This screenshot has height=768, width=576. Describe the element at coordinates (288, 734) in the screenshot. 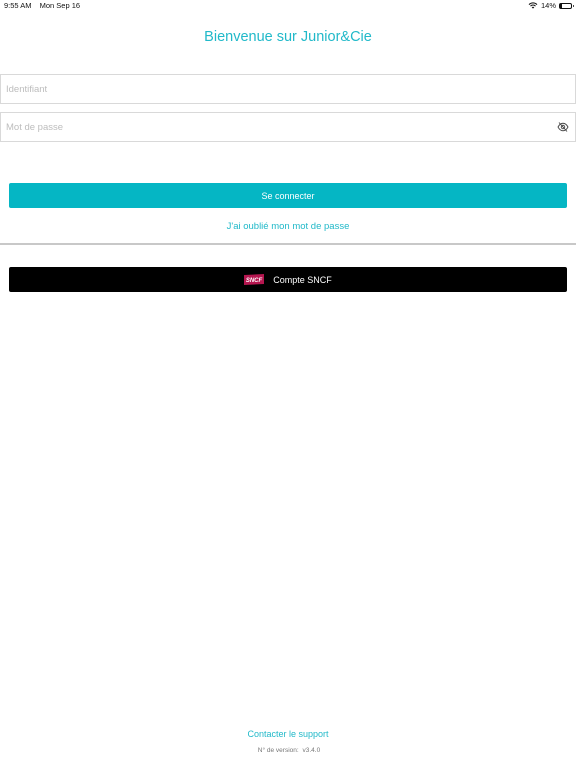

I see `contact-support-link: Contacter le support` at that location.